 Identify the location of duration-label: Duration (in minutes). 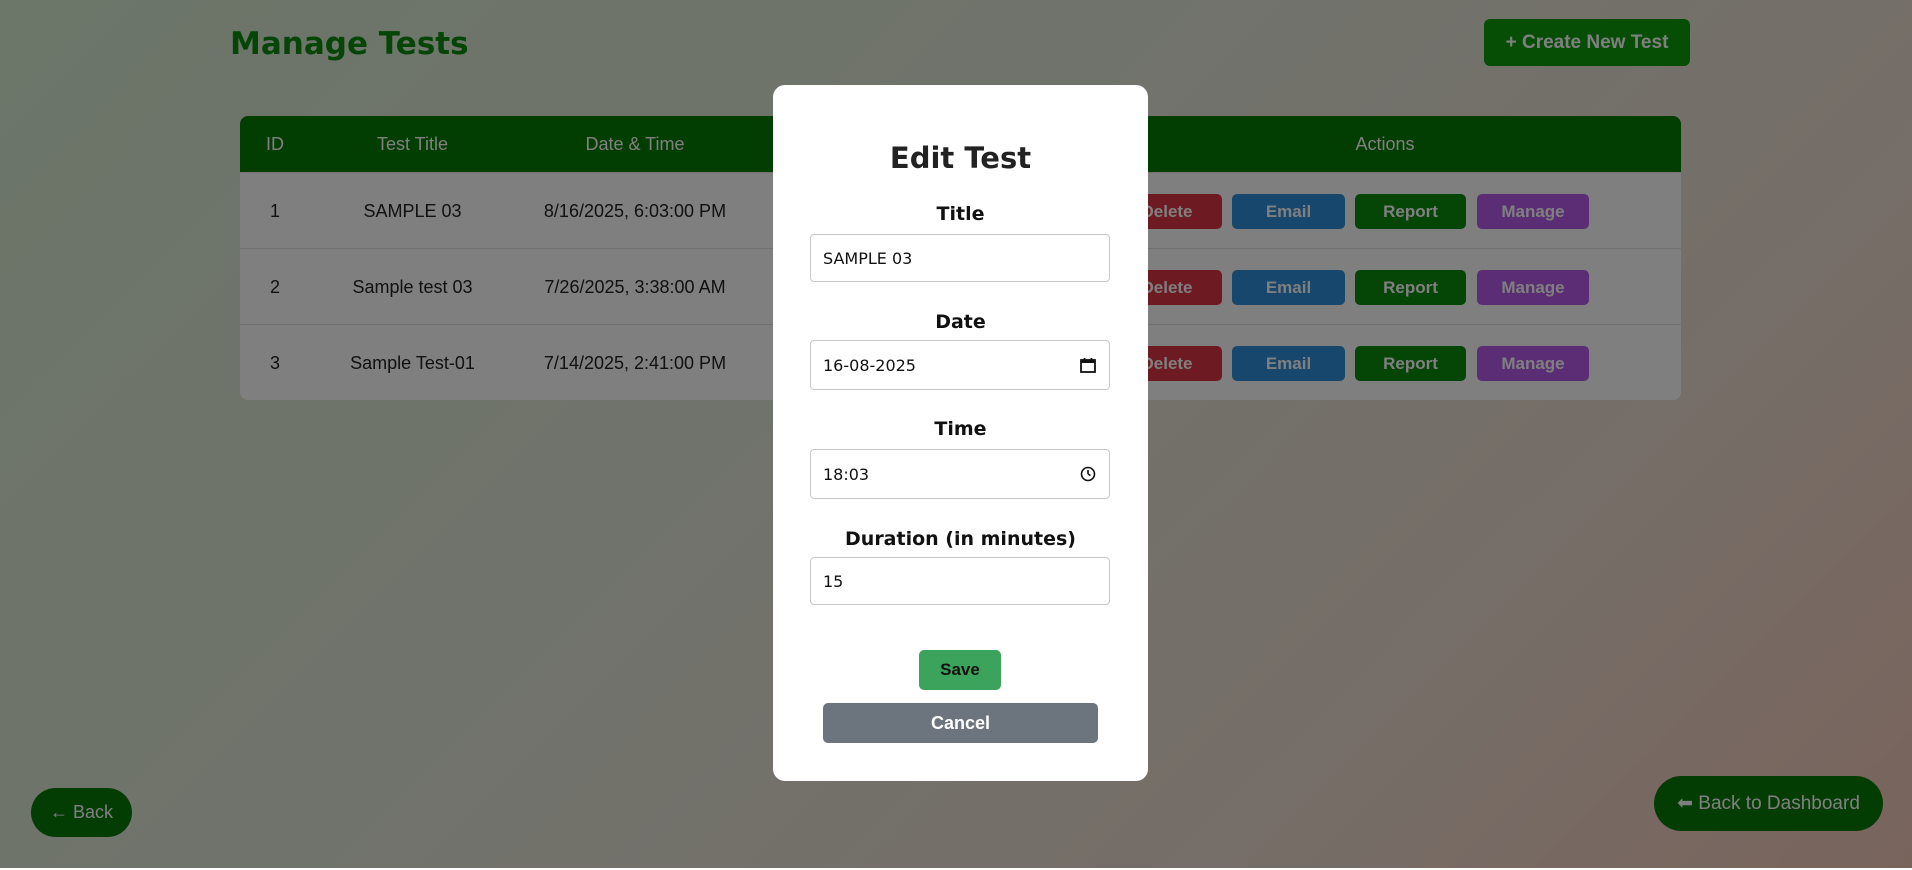
(960, 539).